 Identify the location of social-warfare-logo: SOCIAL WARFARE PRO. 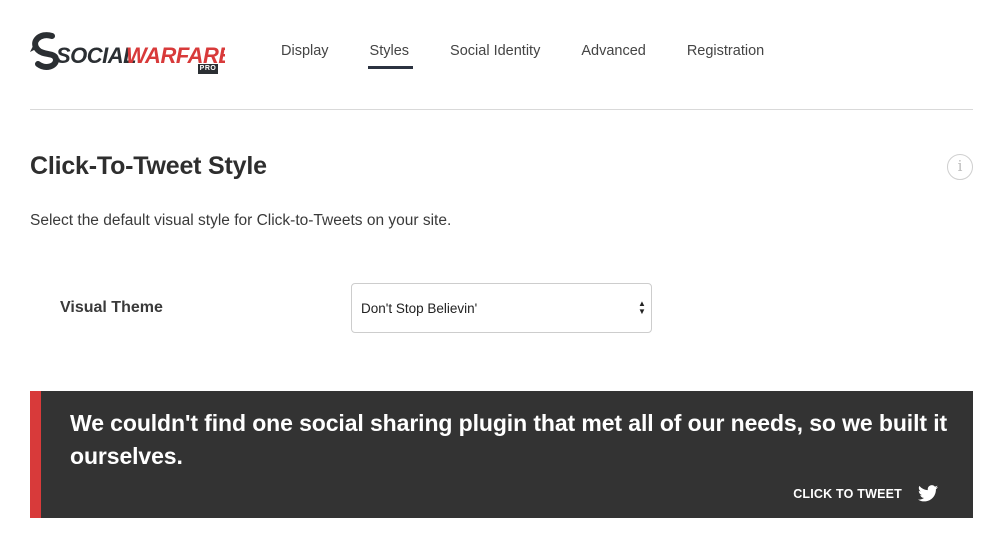
(127, 52).